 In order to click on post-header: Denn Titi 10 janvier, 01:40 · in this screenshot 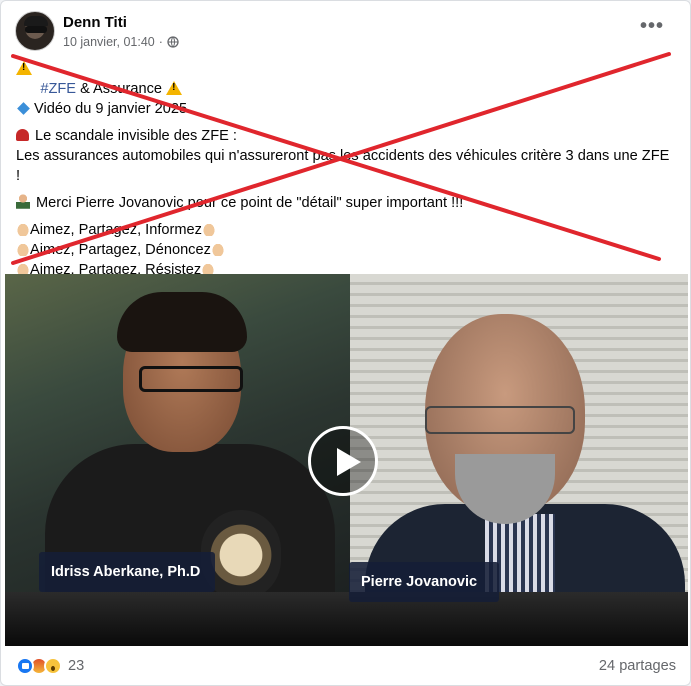, I will do `click(97, 31)`.